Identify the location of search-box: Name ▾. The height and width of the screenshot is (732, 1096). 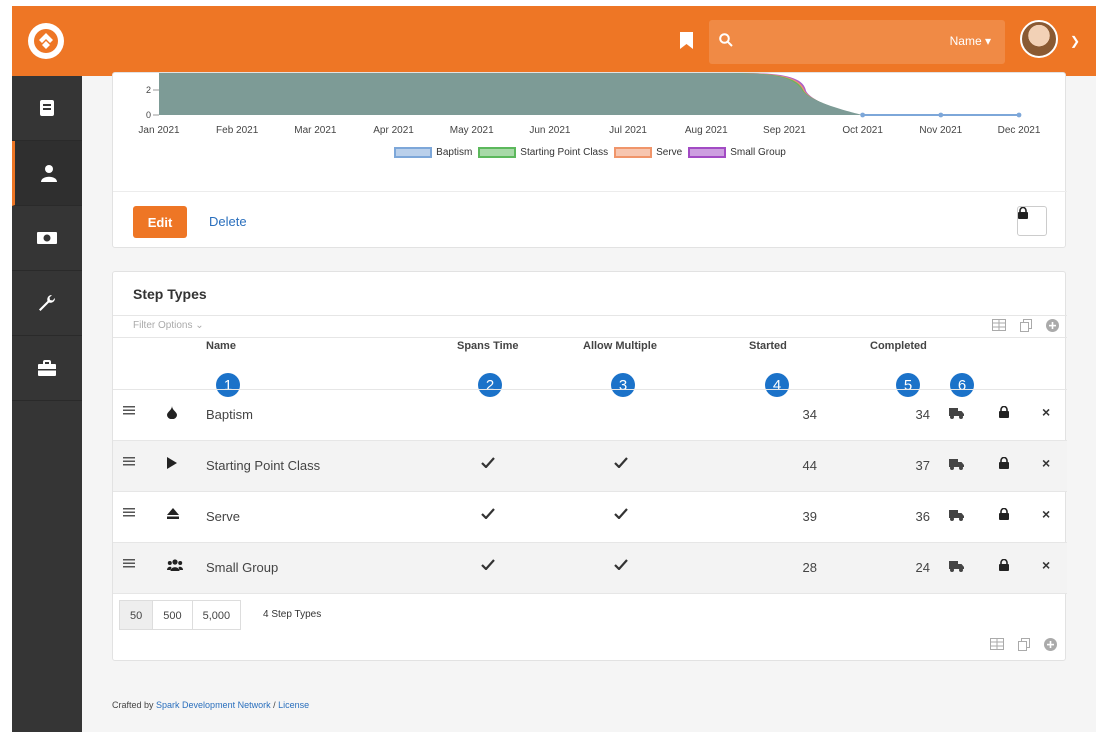
(857, 42).